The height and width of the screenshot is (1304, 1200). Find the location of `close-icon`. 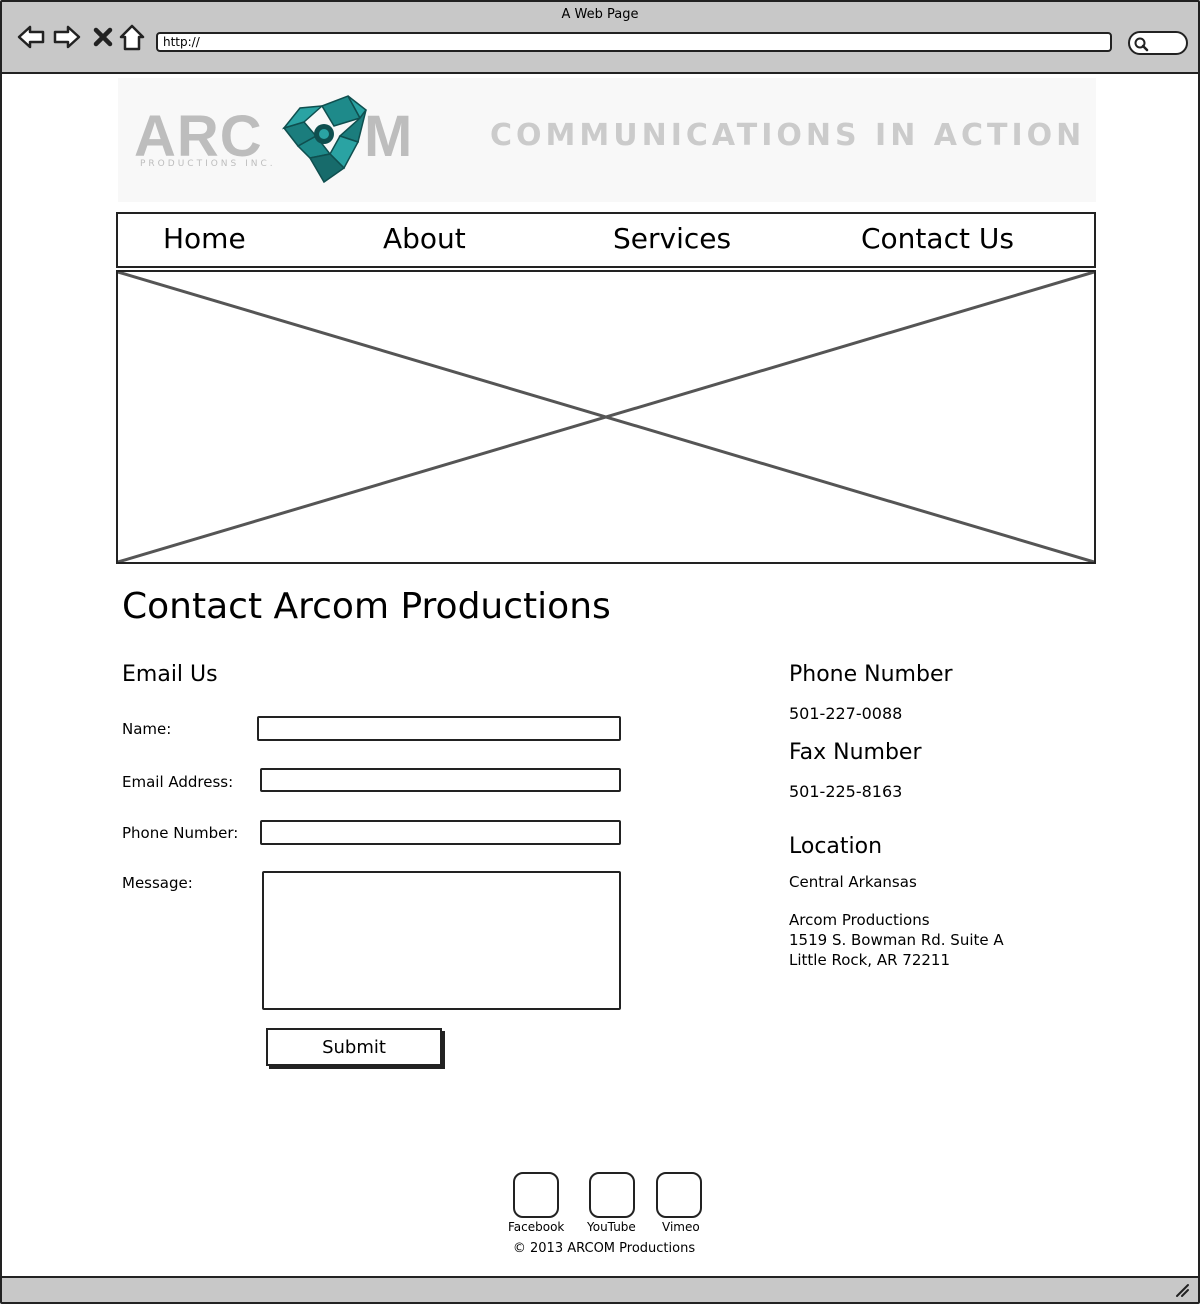

close-icon is located at coordinates (103, 37).